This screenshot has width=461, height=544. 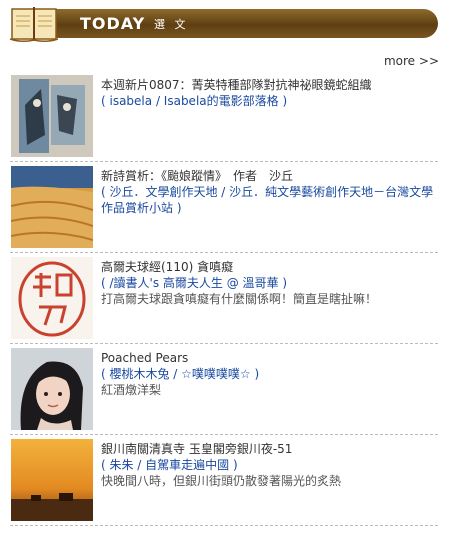 I want to click on today-header: TODAY 選 文, so click(x=230, y=25).